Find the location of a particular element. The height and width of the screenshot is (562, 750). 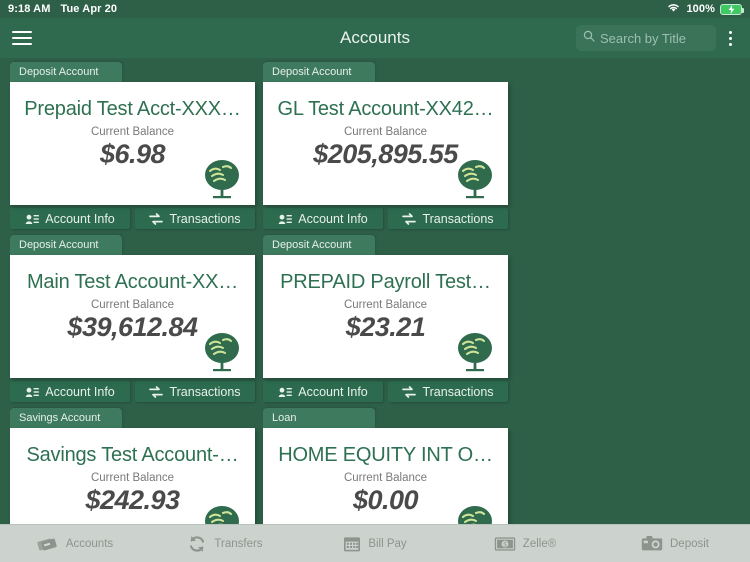

tab-zelle-label: Zelle® is located at coordinates (539, 543).